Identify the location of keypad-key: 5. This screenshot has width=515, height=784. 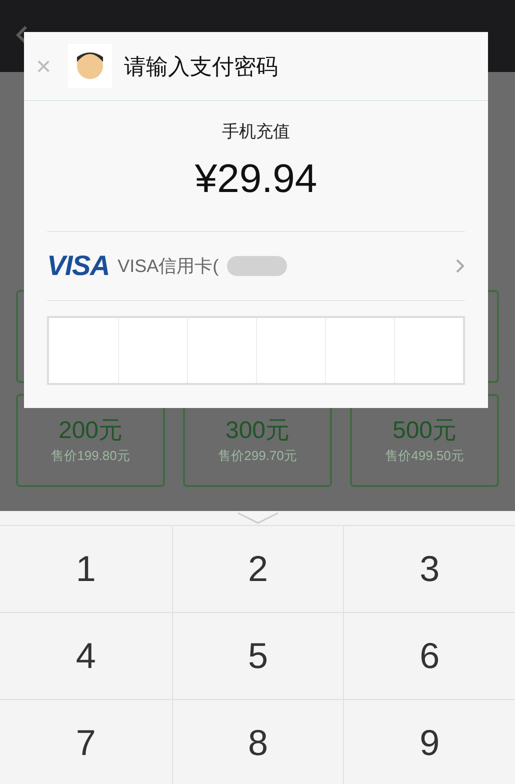
(258, 656).